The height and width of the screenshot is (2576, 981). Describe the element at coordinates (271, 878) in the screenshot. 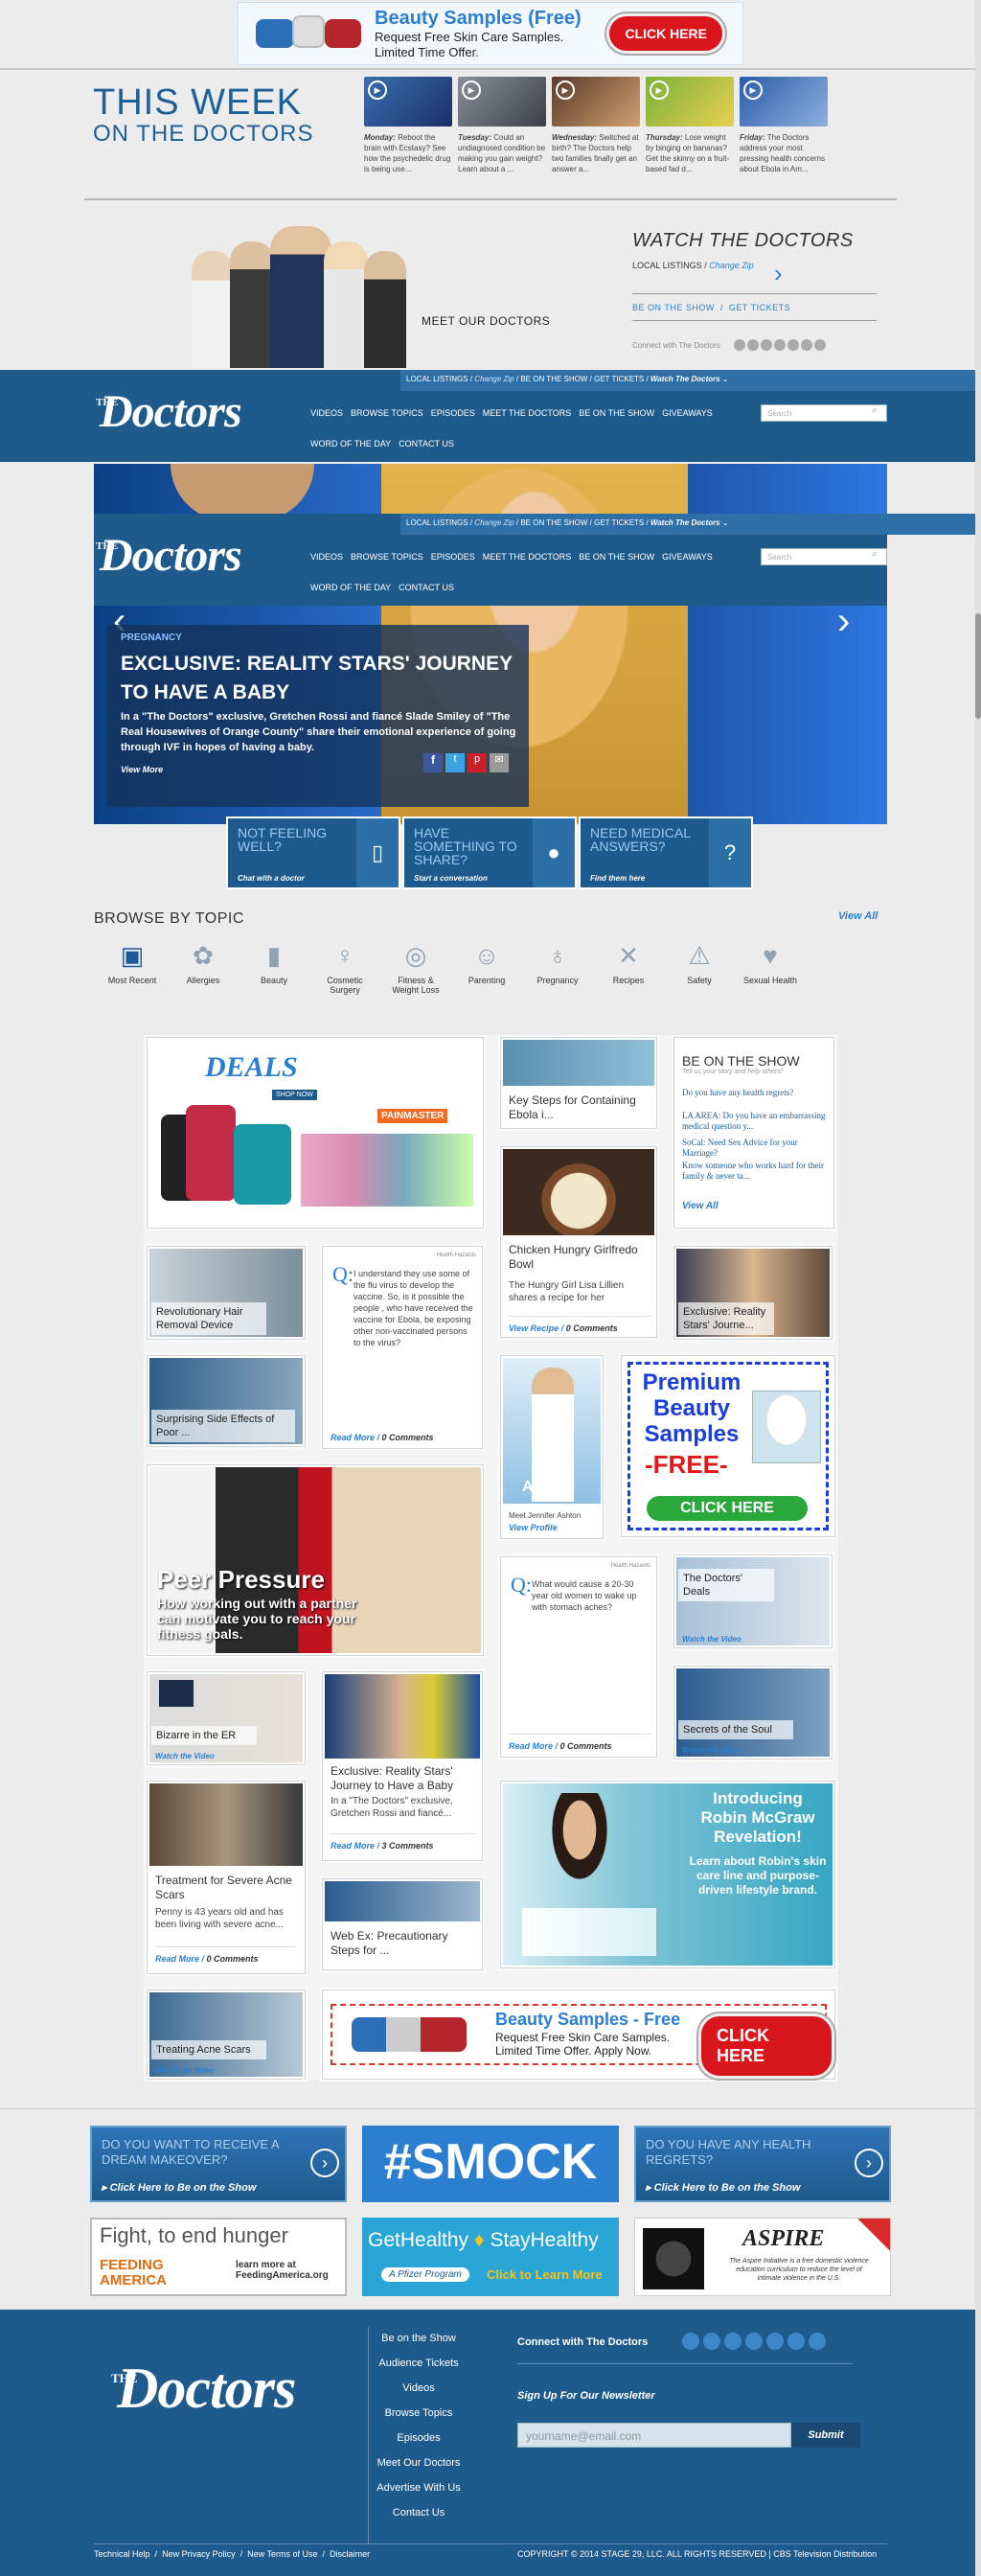

I see `pill-link: Chat with a doctor` at that location.